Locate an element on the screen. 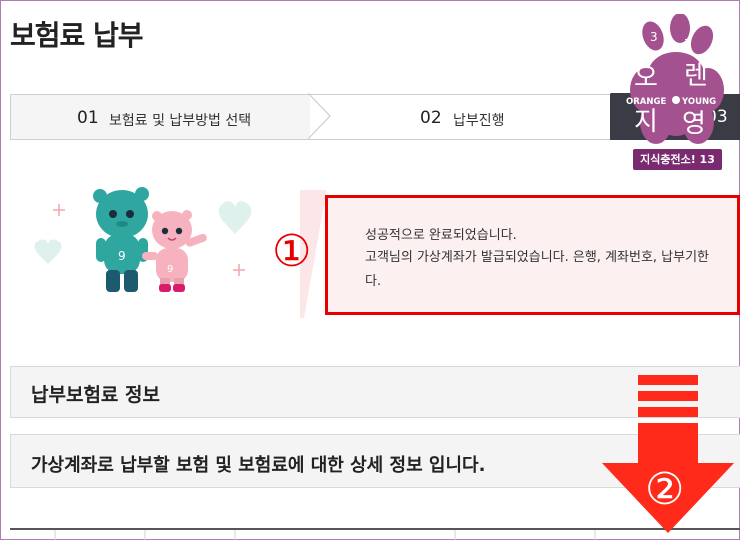  pink-mascot: 9 is located at coordinates (174, 251).